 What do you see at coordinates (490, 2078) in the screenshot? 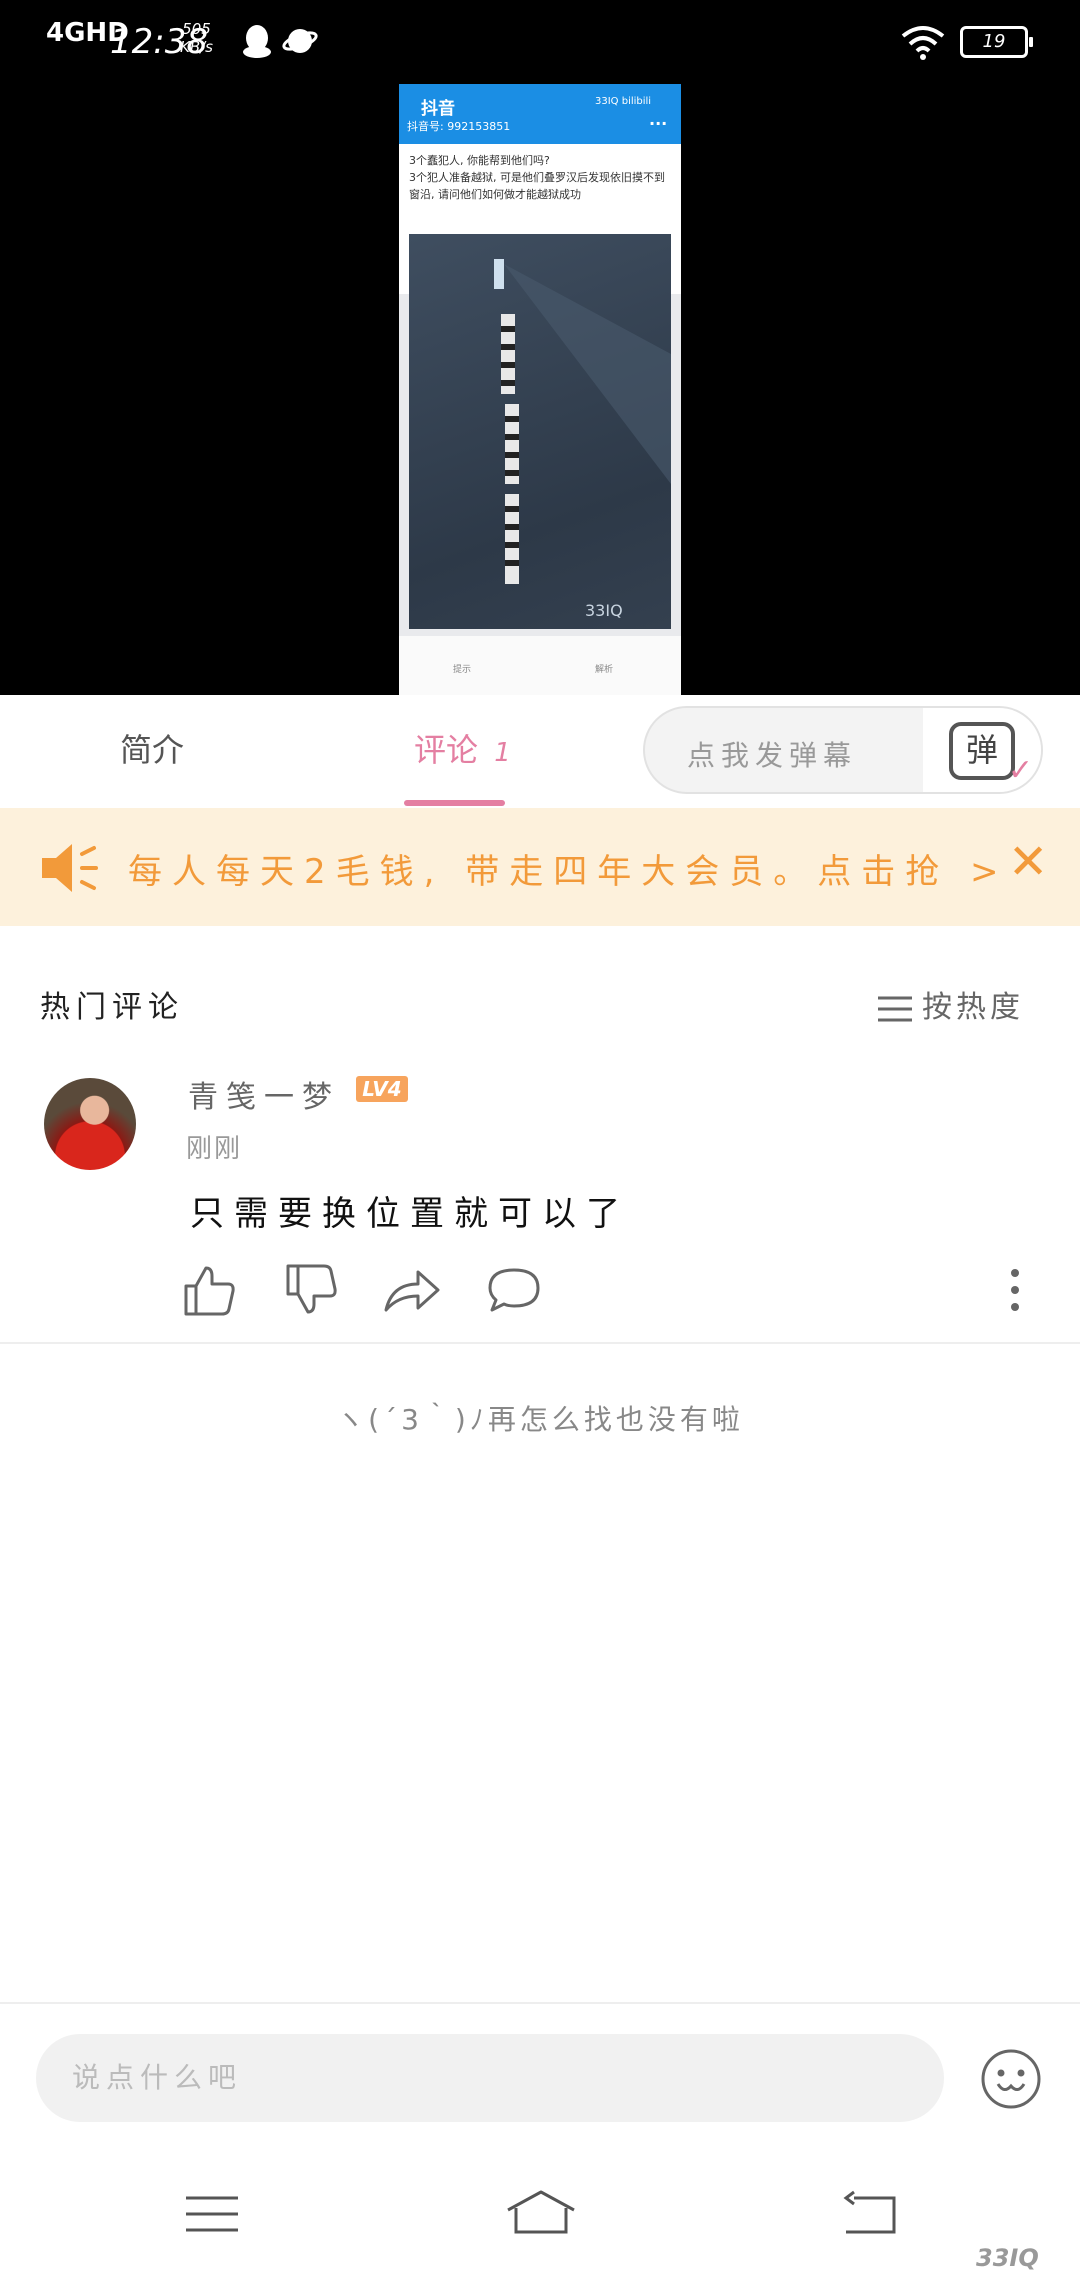
I see `comment-input: 说点什么吧` at bounding box center [490, 2078].